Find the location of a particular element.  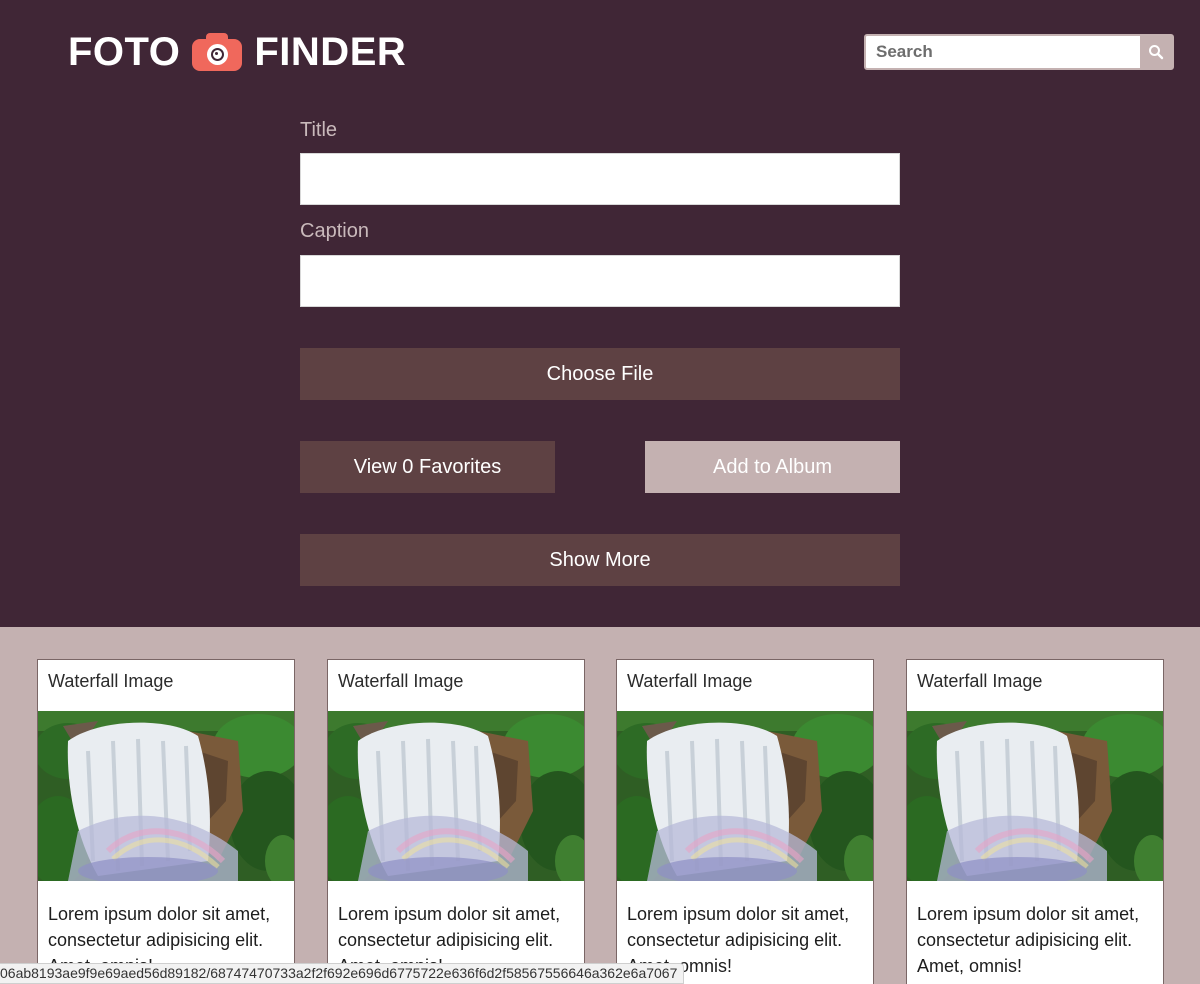

title-label: Title is located at coordinates (319, 130).